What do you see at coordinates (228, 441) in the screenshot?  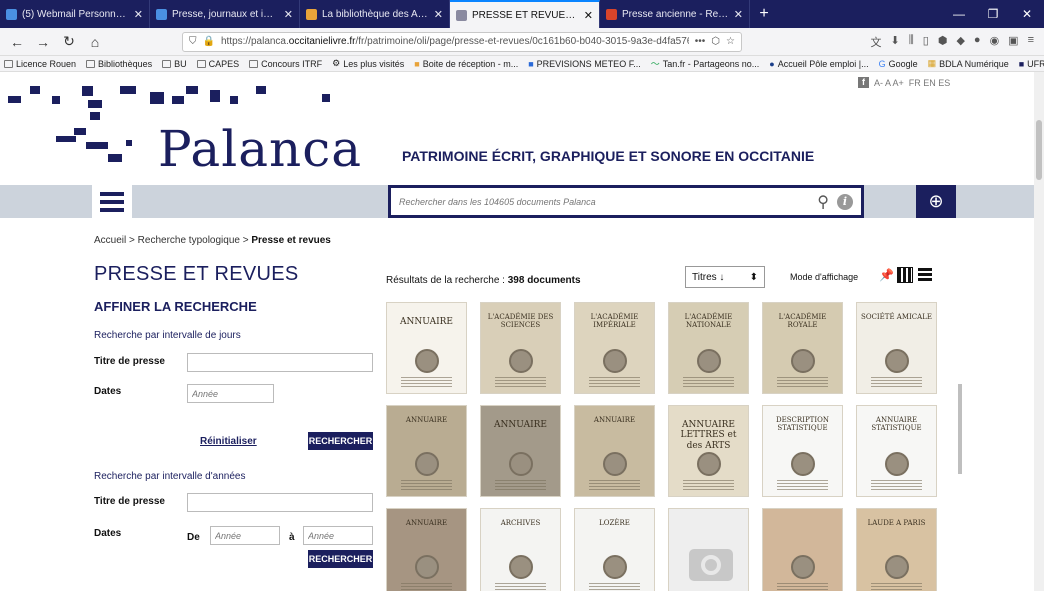 I see `reset-link: Réinitialiser` at bounding box center [228, 441].